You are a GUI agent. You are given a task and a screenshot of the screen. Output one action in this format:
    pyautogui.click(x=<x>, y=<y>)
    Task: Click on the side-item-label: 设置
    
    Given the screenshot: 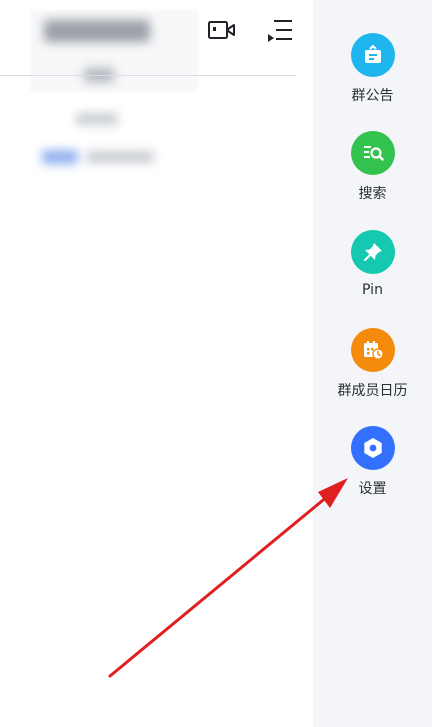 What is the action you would take?
    pyautogui.click(x=372, y=489)
    